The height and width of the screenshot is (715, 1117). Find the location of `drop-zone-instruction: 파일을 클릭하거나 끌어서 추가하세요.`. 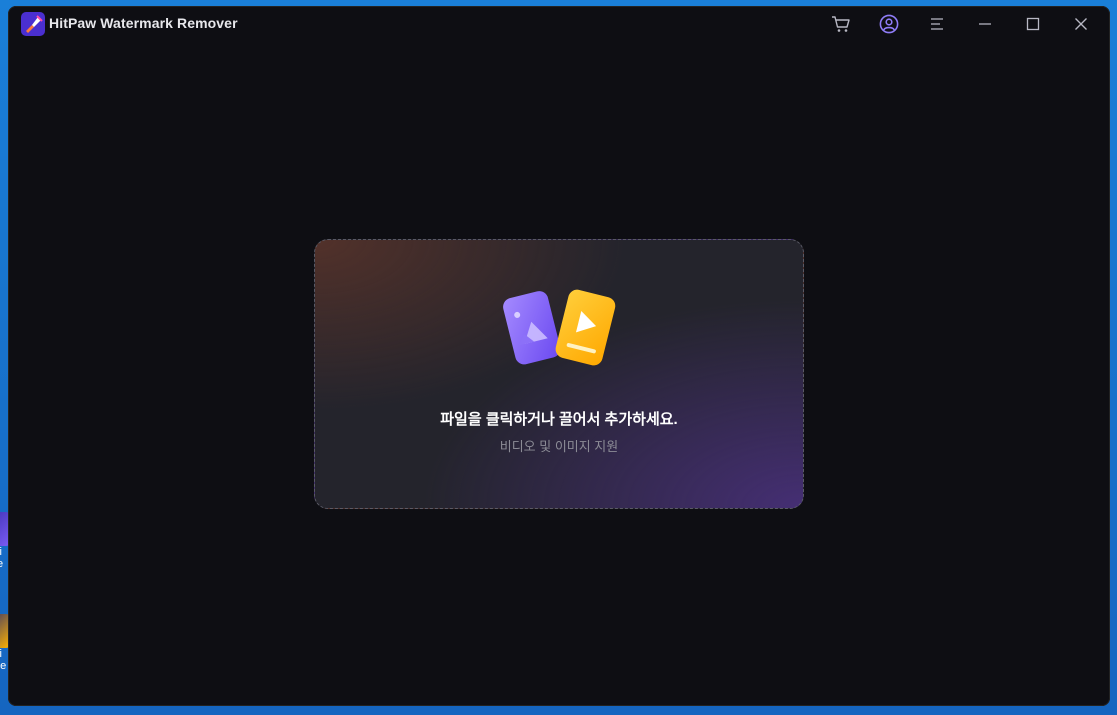

drop-zone-instruction: 파일을 클릭하거나 끌어서 추가하세요. is located at coordinates (559, 419).